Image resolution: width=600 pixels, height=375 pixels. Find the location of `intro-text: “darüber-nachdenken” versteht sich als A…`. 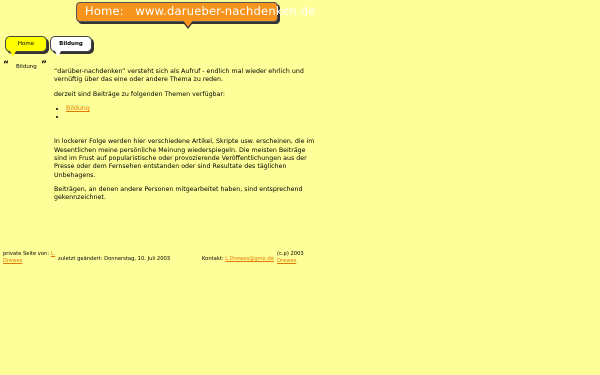

intro-text: “darüber-nachdenken” versteht sich als A… is located at coordinates (179, 76).